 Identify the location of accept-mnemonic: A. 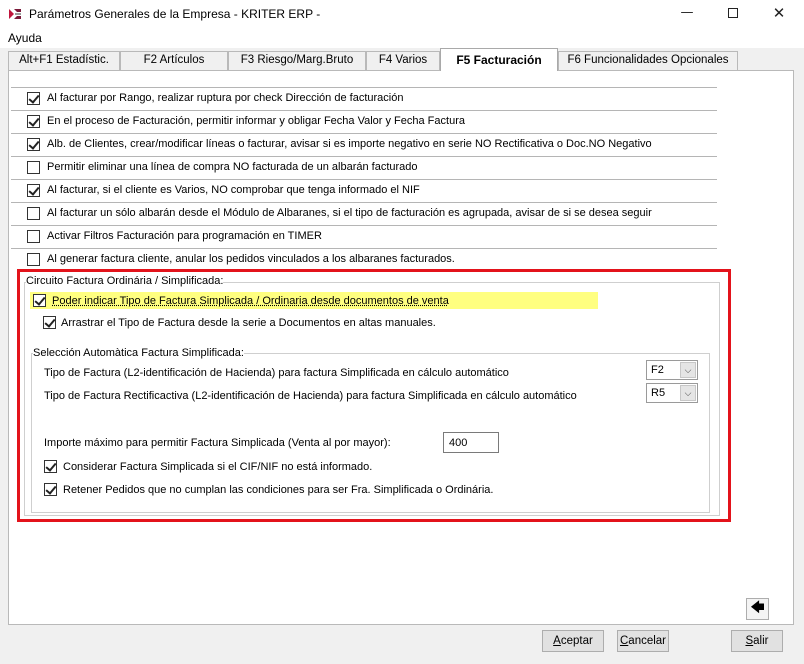
(557, 641).